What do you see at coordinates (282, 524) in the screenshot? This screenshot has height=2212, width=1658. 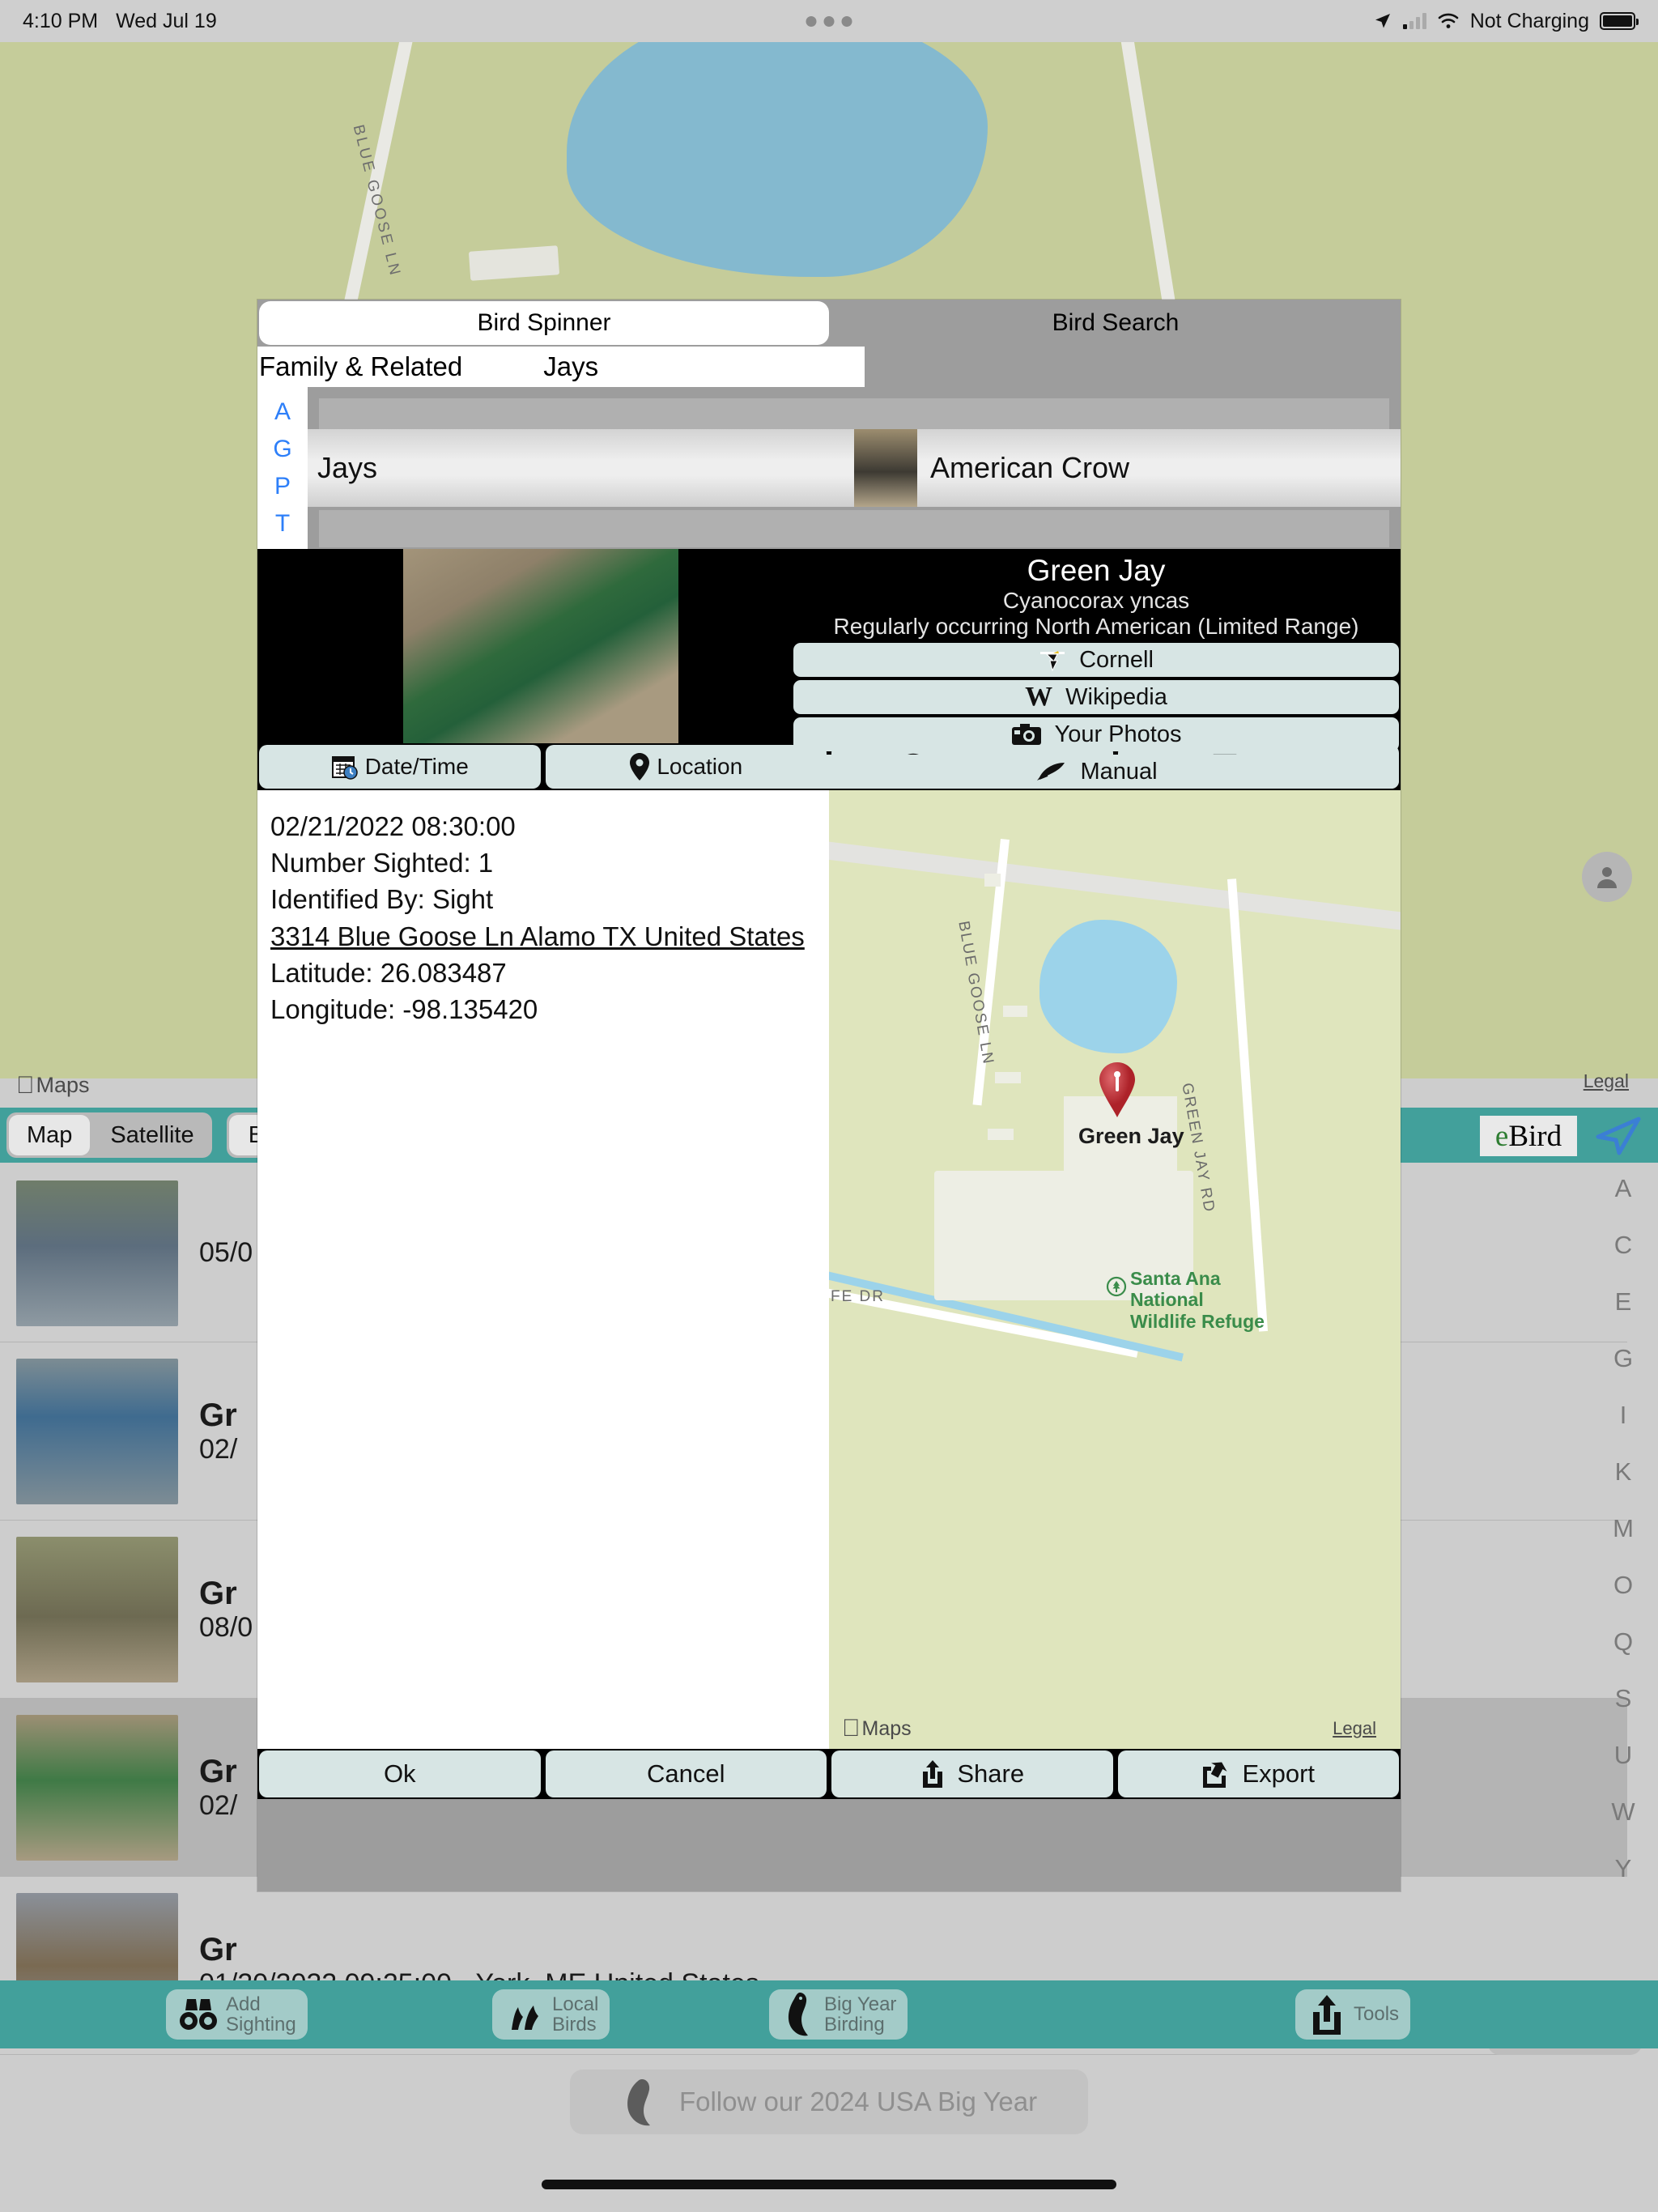 I see `alpha-letter: T` at bounding box center [282, 524].